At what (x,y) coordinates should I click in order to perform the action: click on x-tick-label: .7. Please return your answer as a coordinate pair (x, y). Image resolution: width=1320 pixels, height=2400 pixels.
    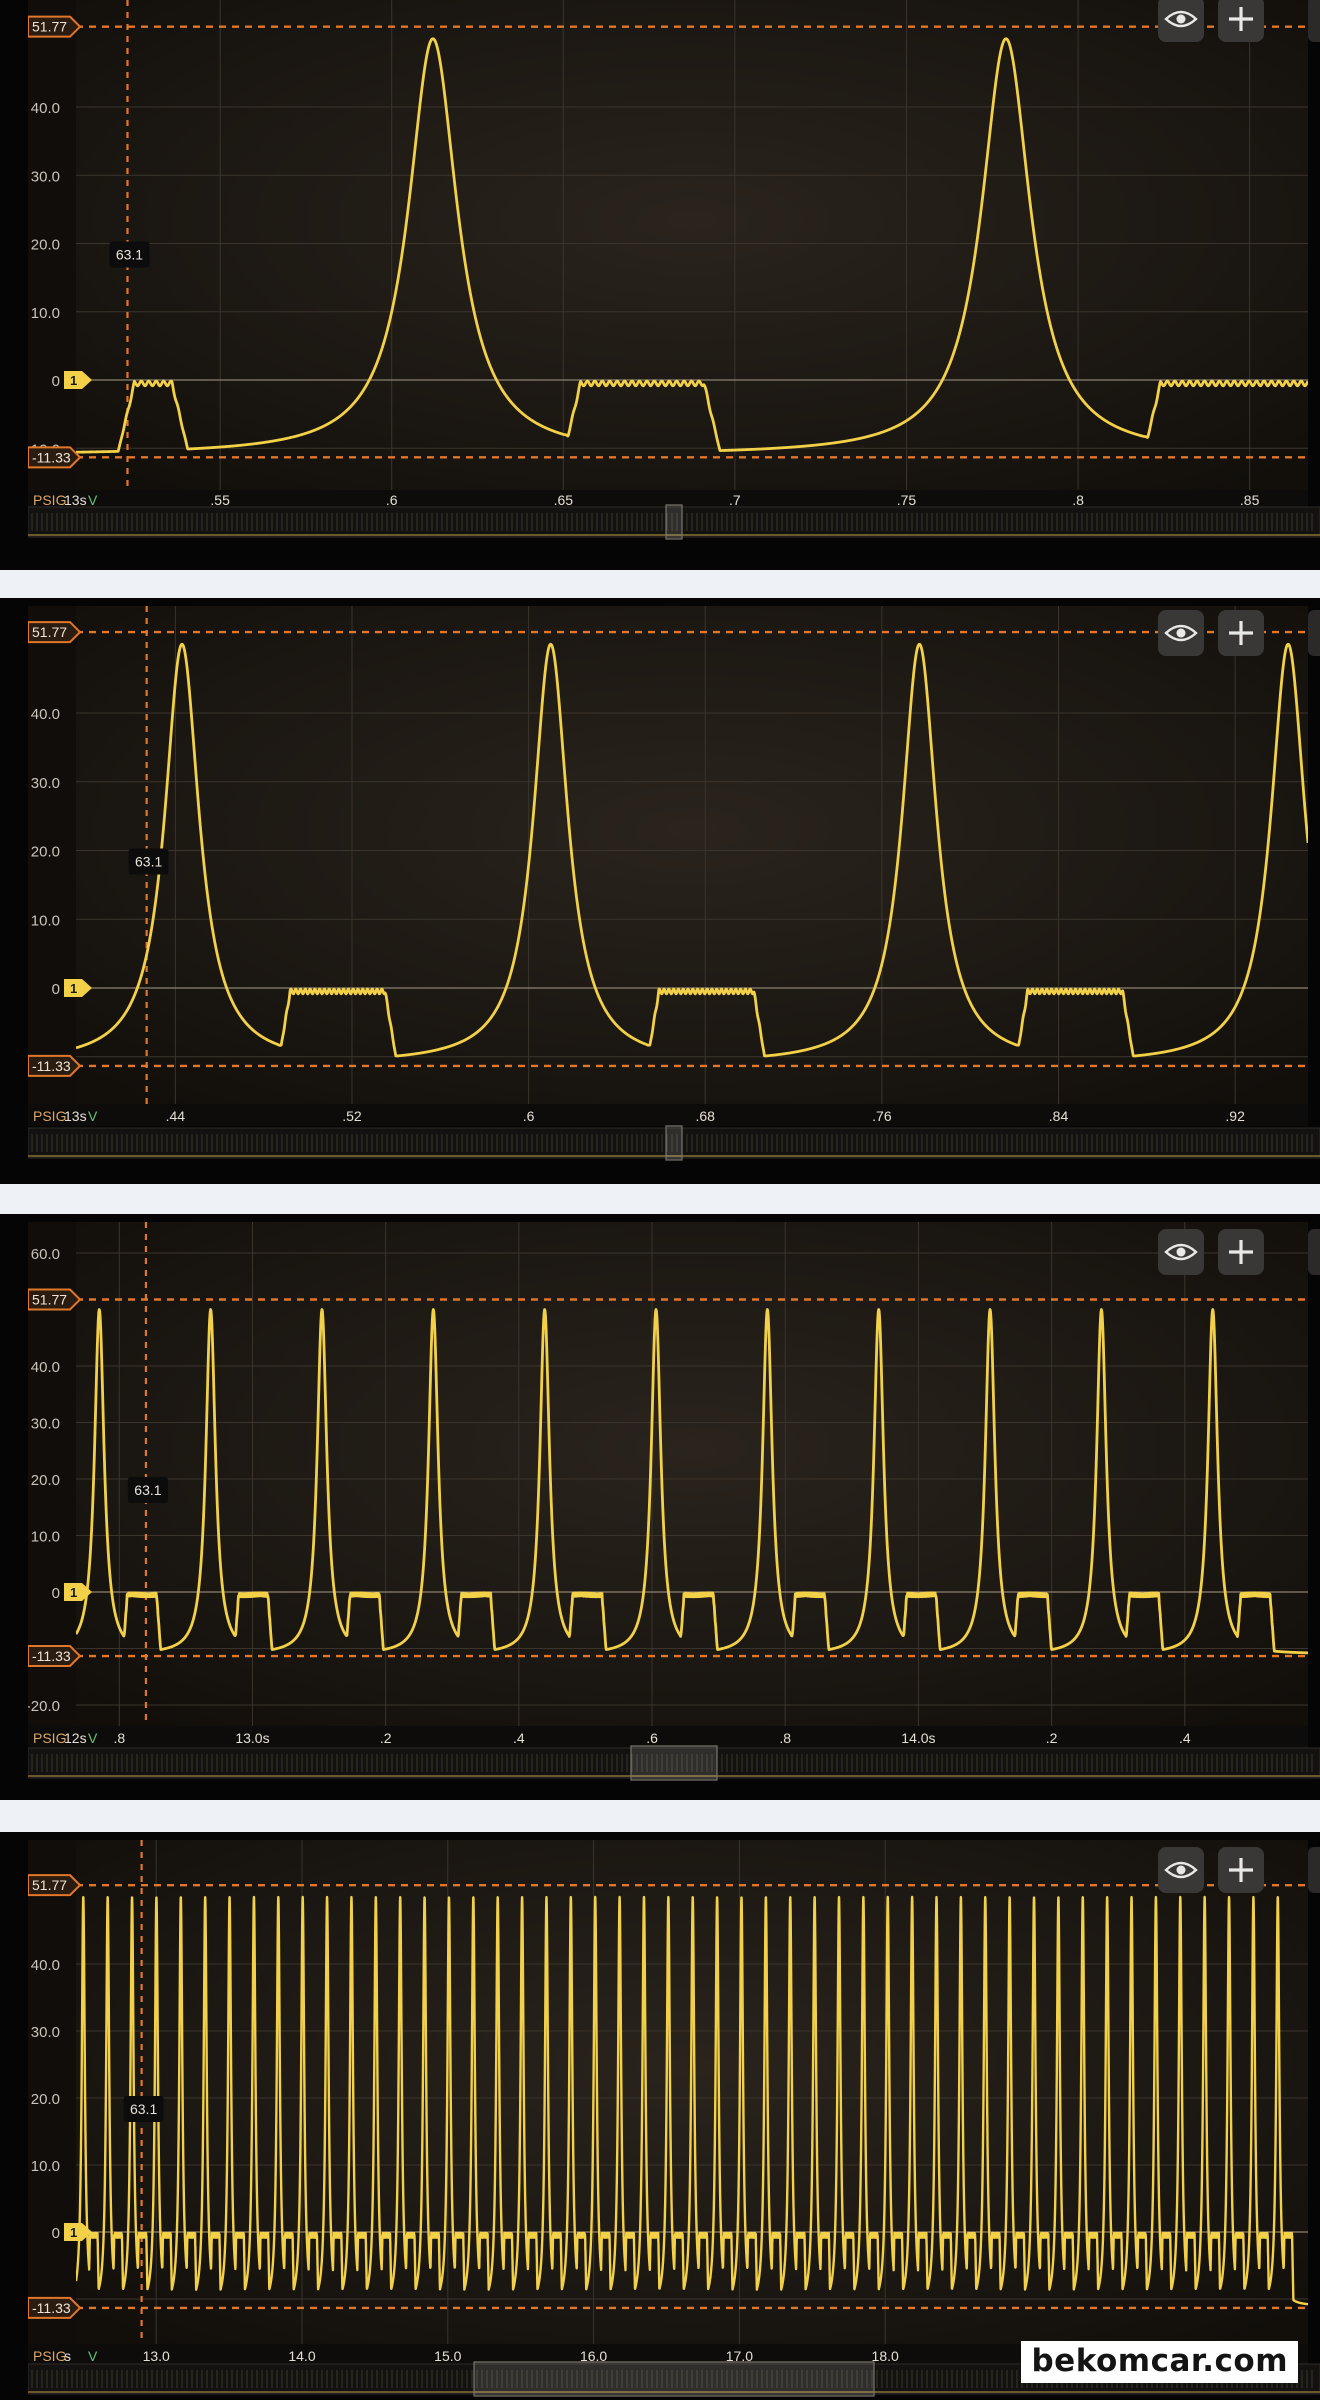
    Looking at the image, I should click on (735, 500).